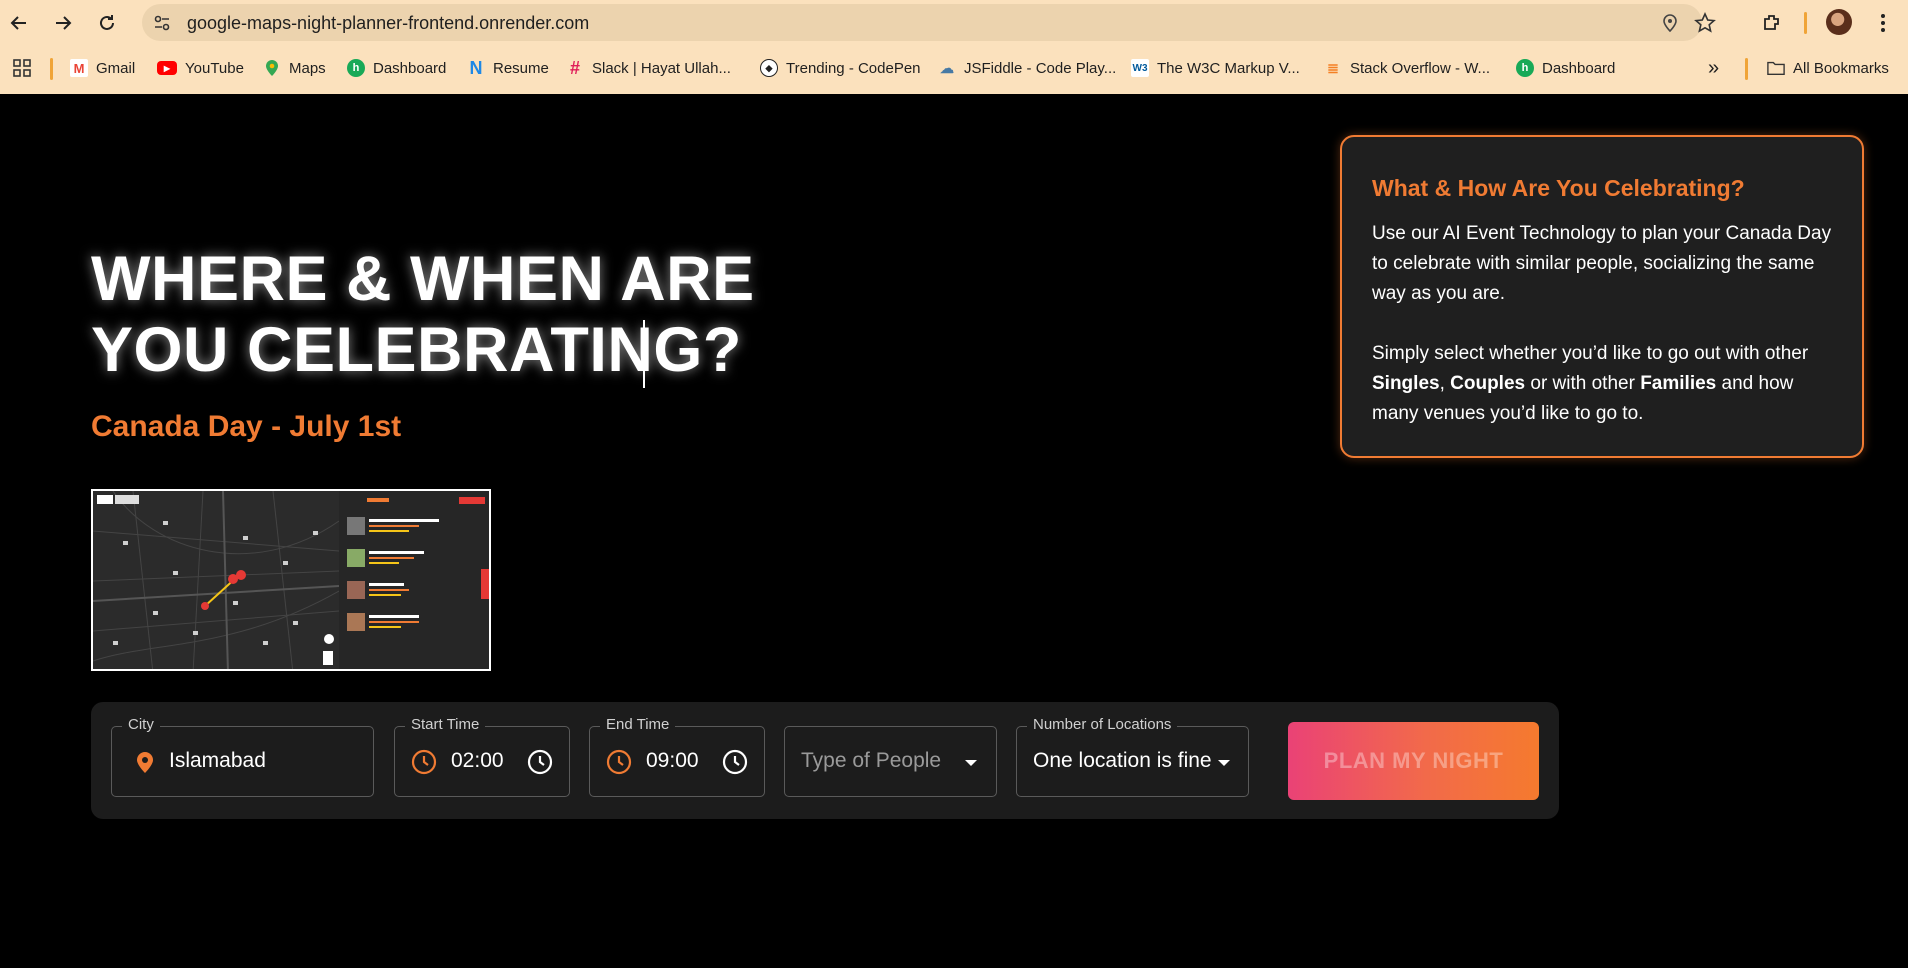 This screenshot has width=1908, height=968. I want to click on couples-highlight: Couples, so click(1488, 383).